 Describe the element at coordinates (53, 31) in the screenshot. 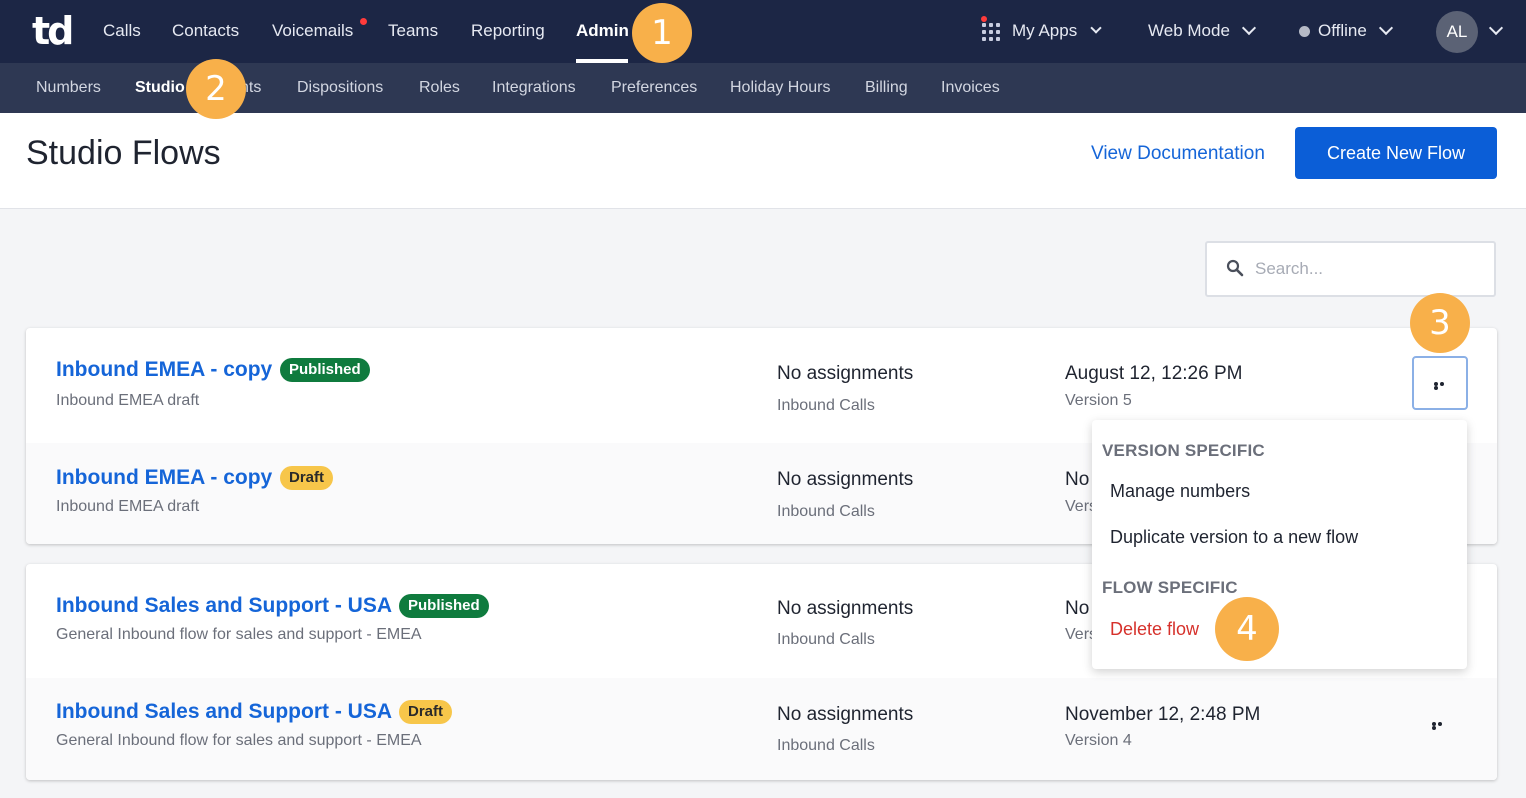

I see `talkdesk-logo: td` at that location.